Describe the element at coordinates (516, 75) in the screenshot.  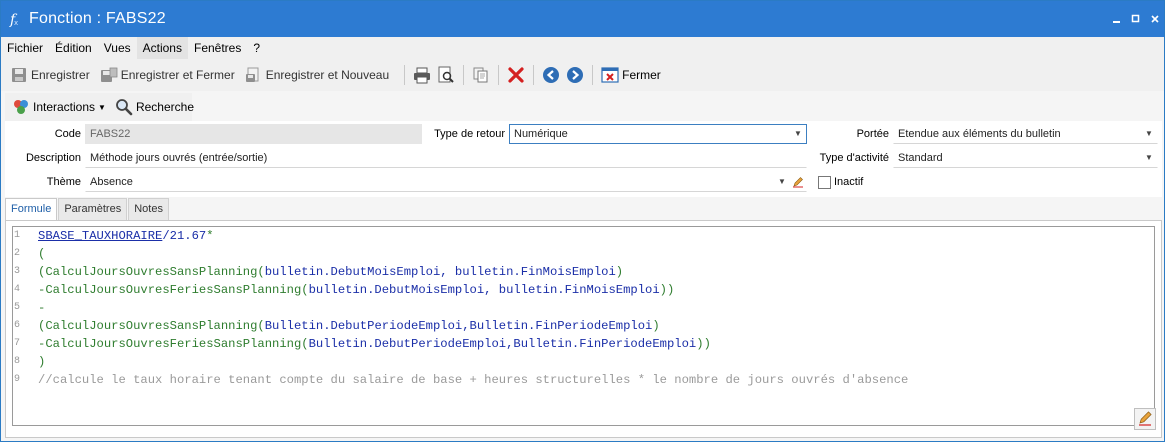
I see `delete-icon` at that location.